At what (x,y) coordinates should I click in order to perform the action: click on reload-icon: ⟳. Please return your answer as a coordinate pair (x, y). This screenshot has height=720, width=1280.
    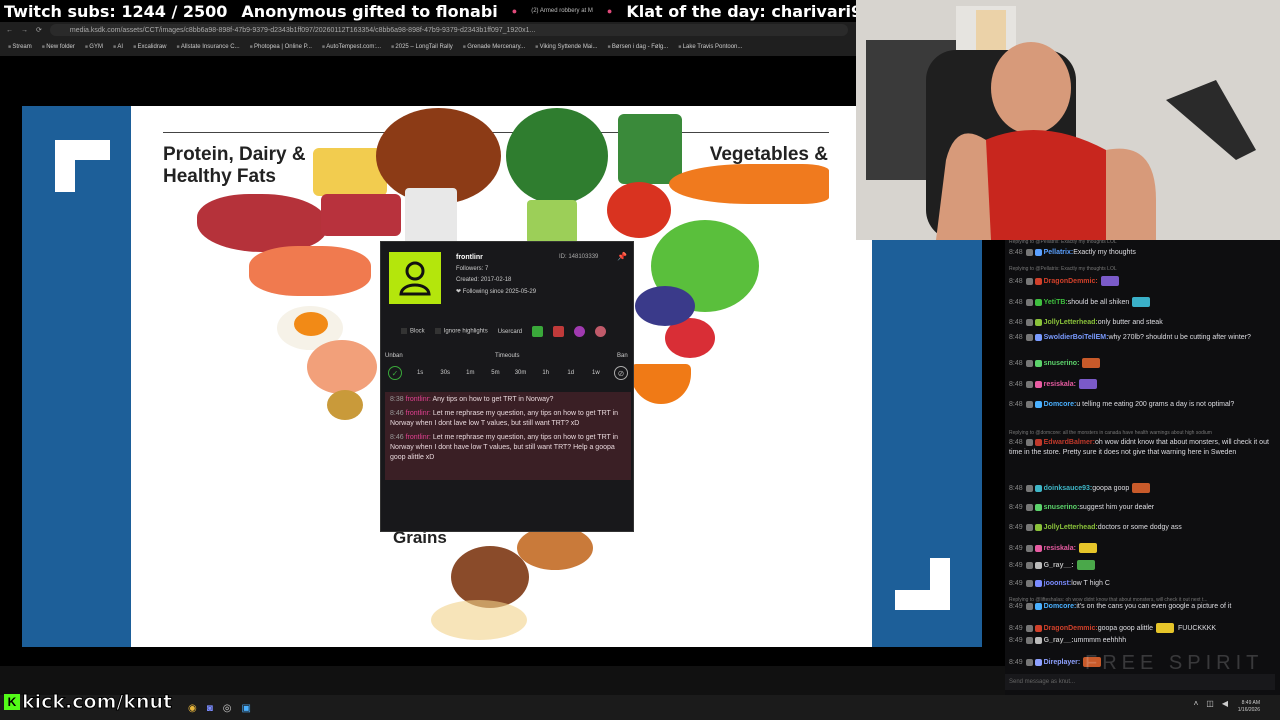
    Looking at the image, I should click on (39, 30).